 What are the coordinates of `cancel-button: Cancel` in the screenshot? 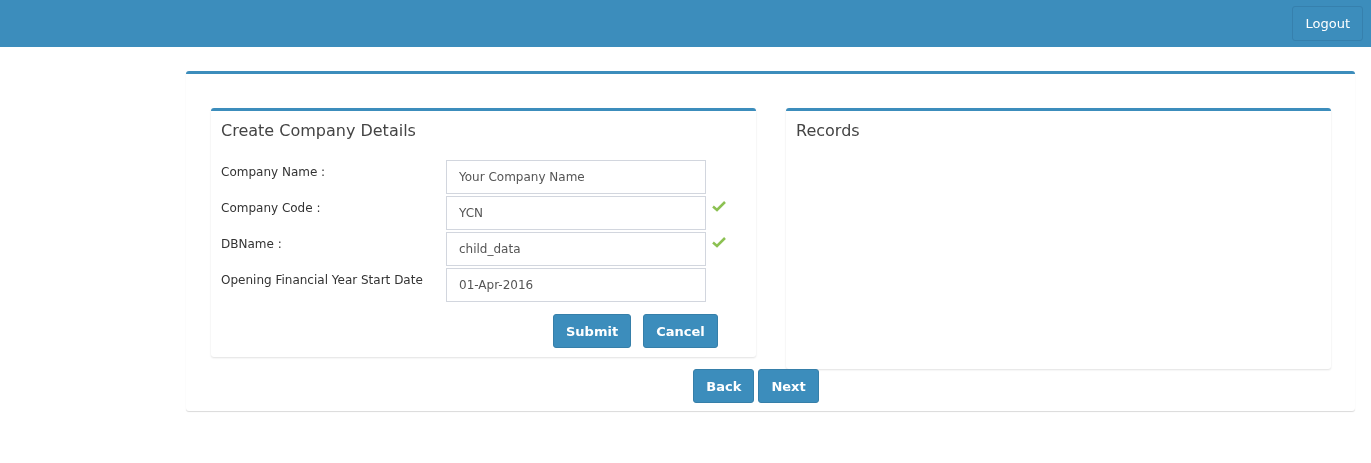 It's located at (680, 331).